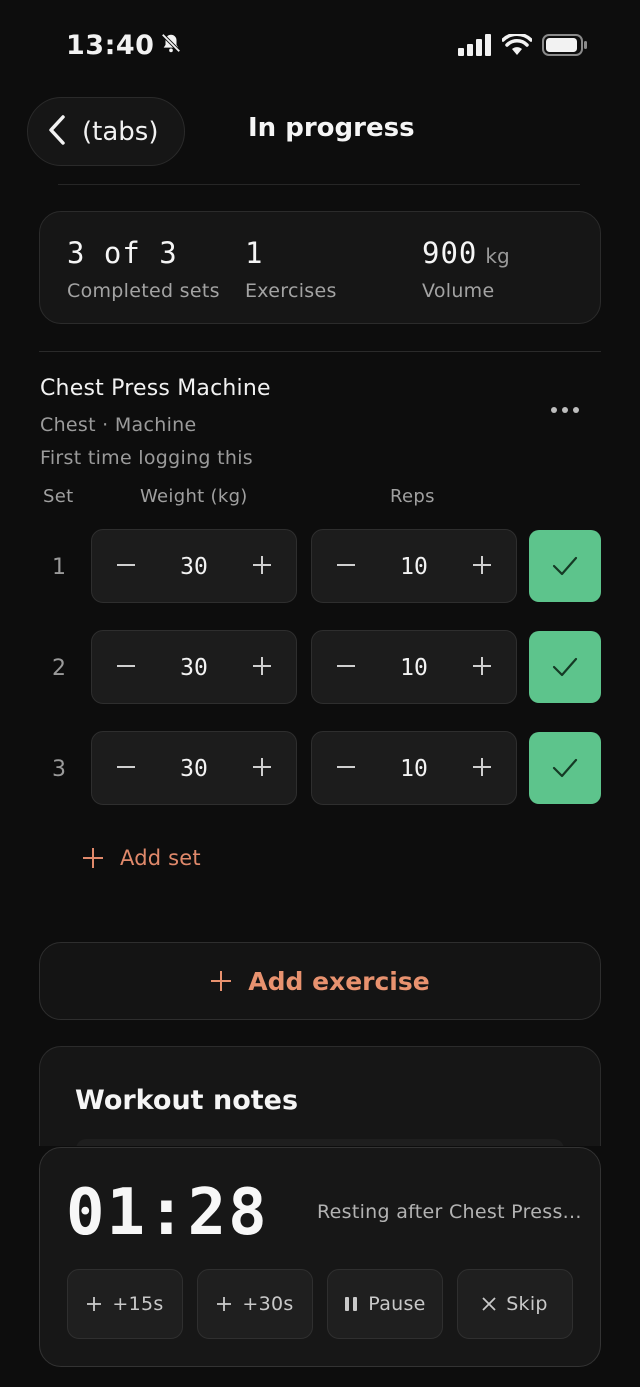  What do you see at coordinates (331, 128) in the screenshot?
I see `page-title: In progress` at bounding box center [331, 128].